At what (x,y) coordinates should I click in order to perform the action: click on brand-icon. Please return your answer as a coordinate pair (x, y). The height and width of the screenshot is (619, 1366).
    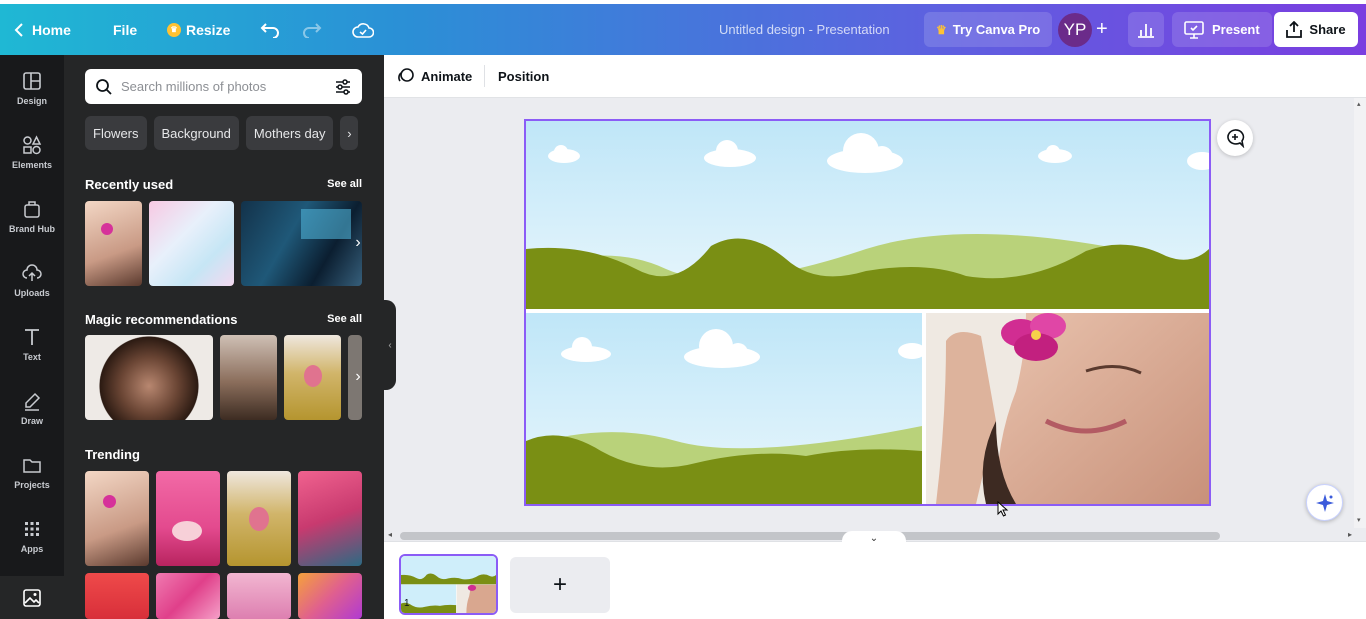
    Looking at the image, I should click on (32, 209).